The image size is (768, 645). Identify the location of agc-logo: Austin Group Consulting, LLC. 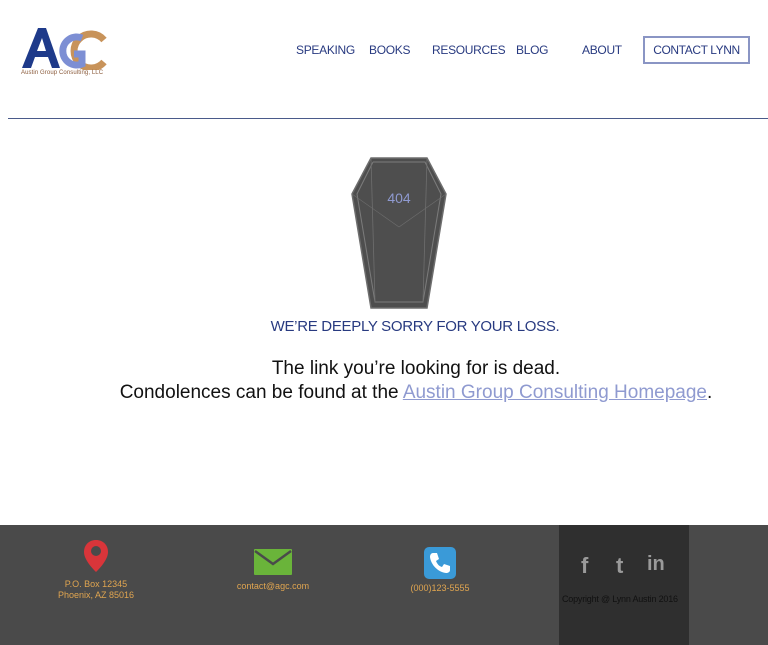
(66, 54).